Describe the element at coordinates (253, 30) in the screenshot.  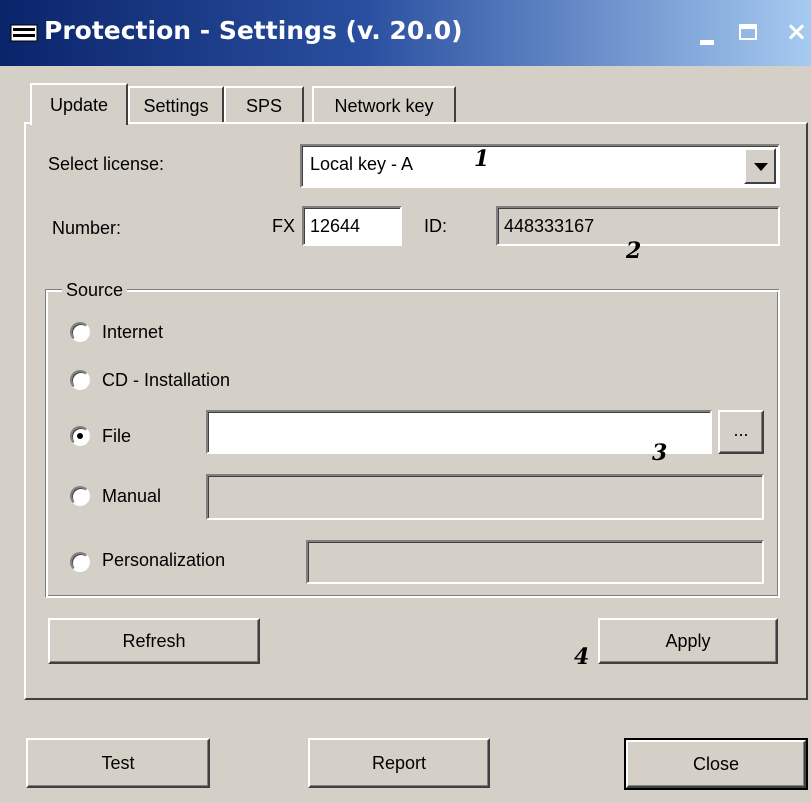
I see `window-title: Protection - Settings (v. 20.0)` at that location.